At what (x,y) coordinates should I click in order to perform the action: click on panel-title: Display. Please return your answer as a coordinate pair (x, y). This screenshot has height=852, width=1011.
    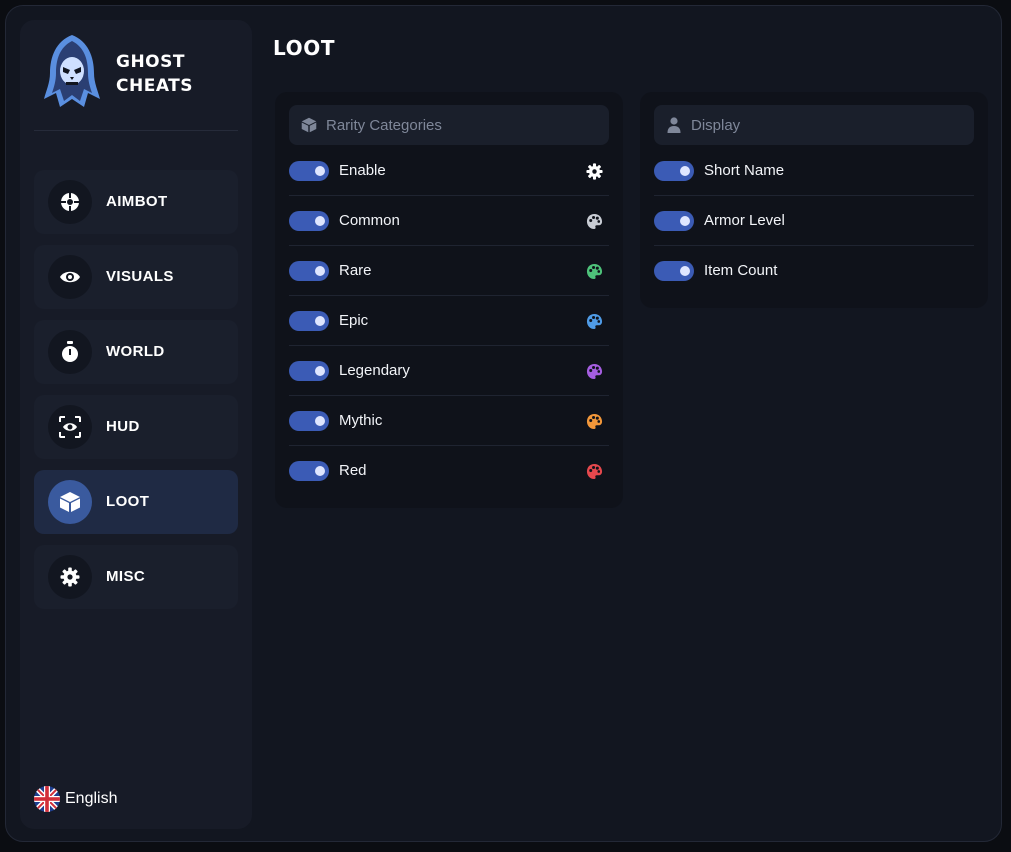
    Looking at the image, I should click on (716, 125).